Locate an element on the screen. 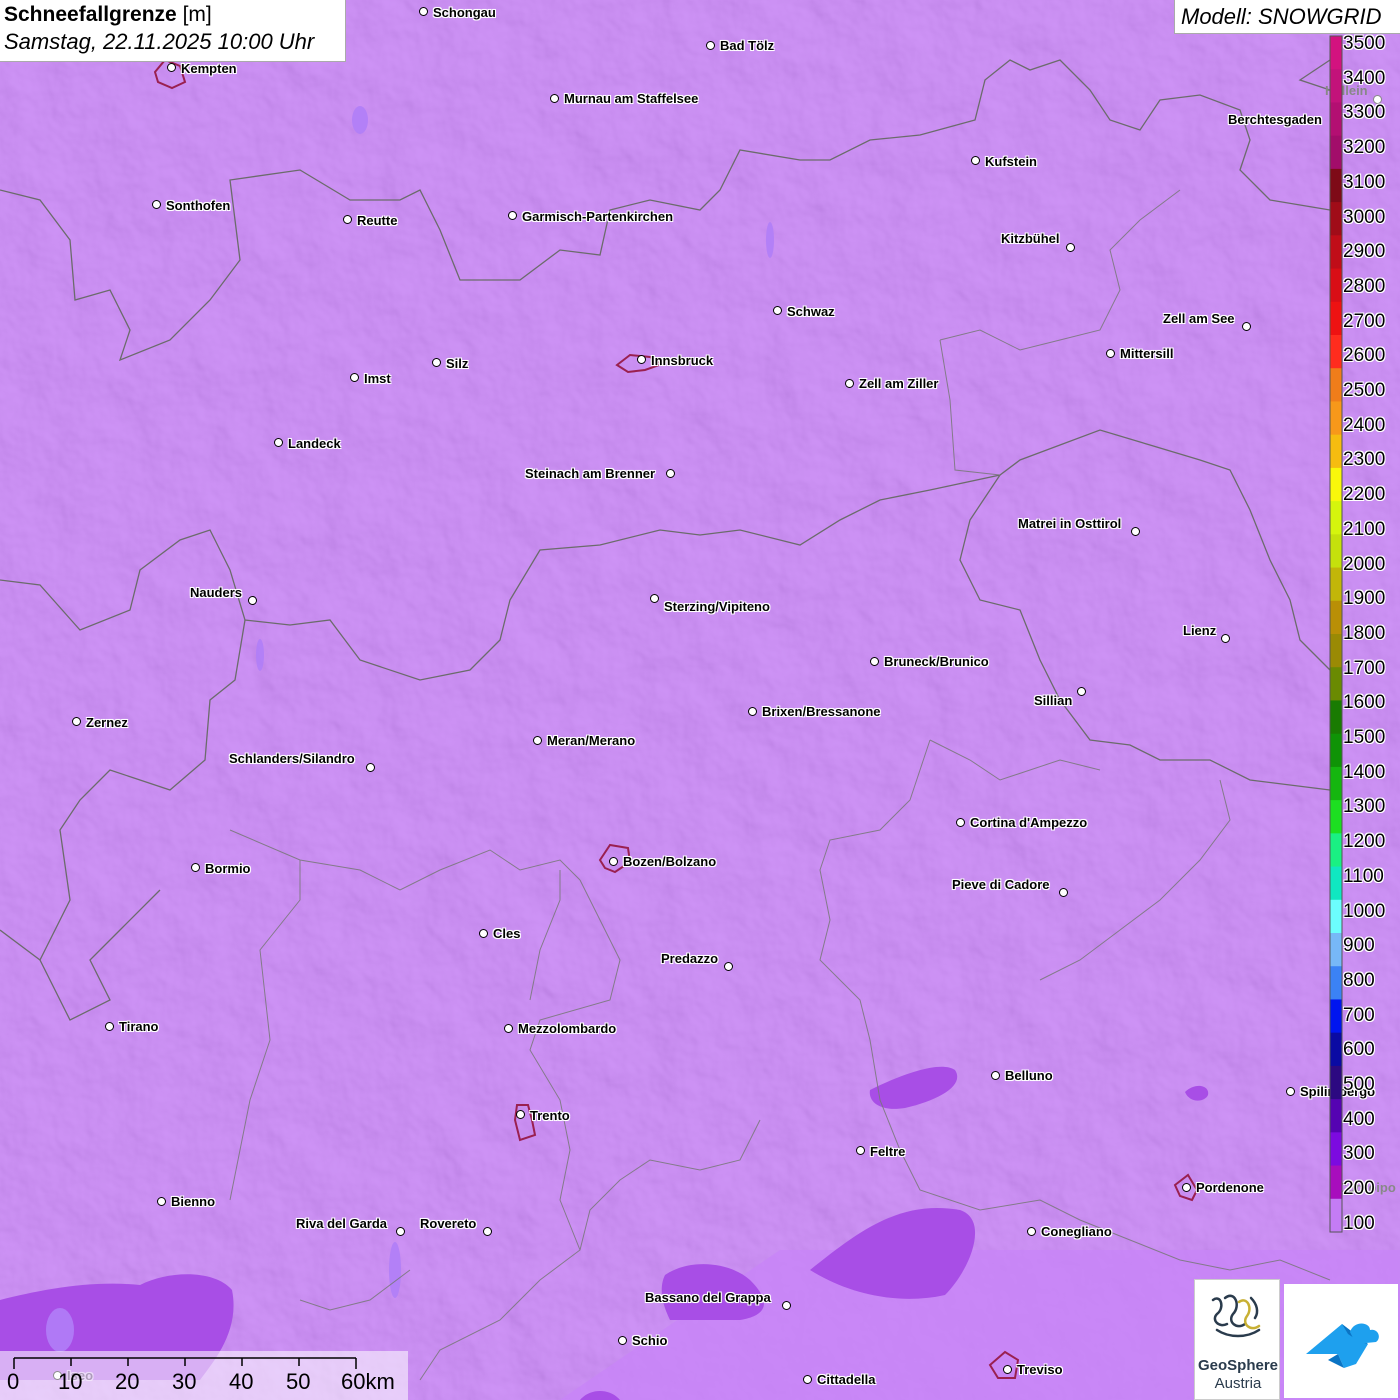  legend-tick-label: 300 is located at coordinates (1359, 1154).